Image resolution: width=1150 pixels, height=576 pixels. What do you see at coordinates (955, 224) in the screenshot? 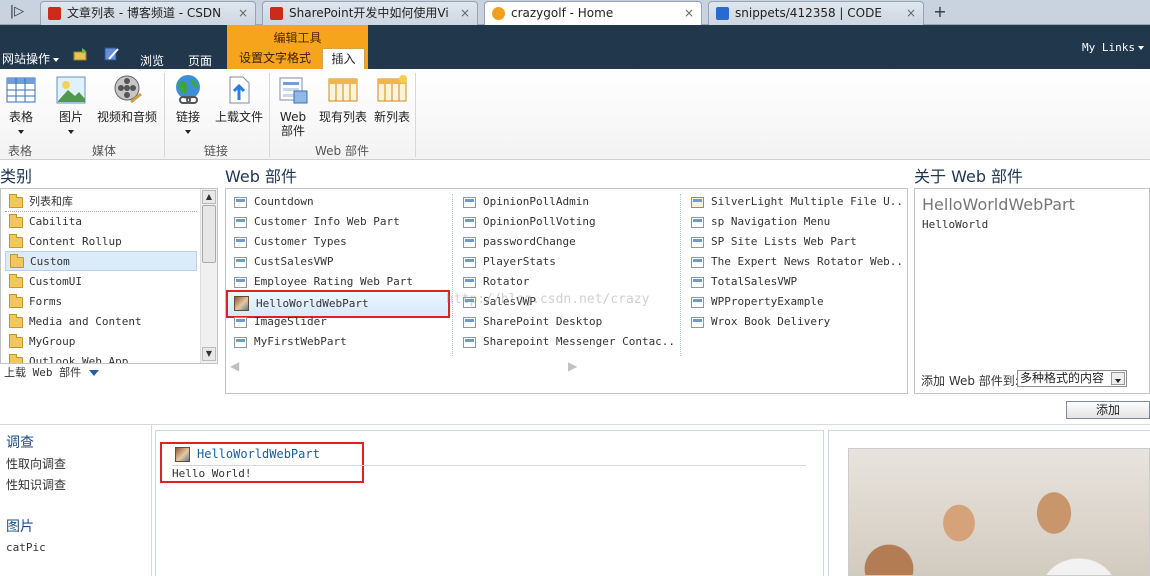
I see `about-description: HelloWorld` at bounding box center [955, 224].